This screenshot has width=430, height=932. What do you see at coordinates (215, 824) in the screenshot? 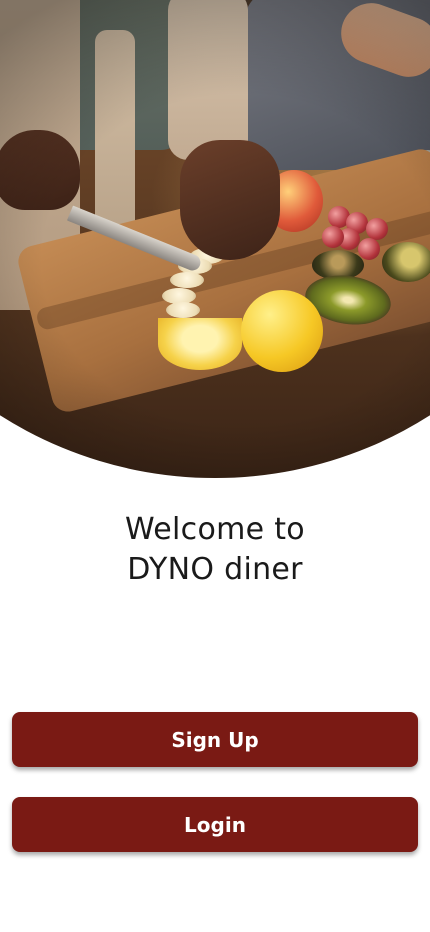
I see `login-button: Login` at bounding box center [215, 824].